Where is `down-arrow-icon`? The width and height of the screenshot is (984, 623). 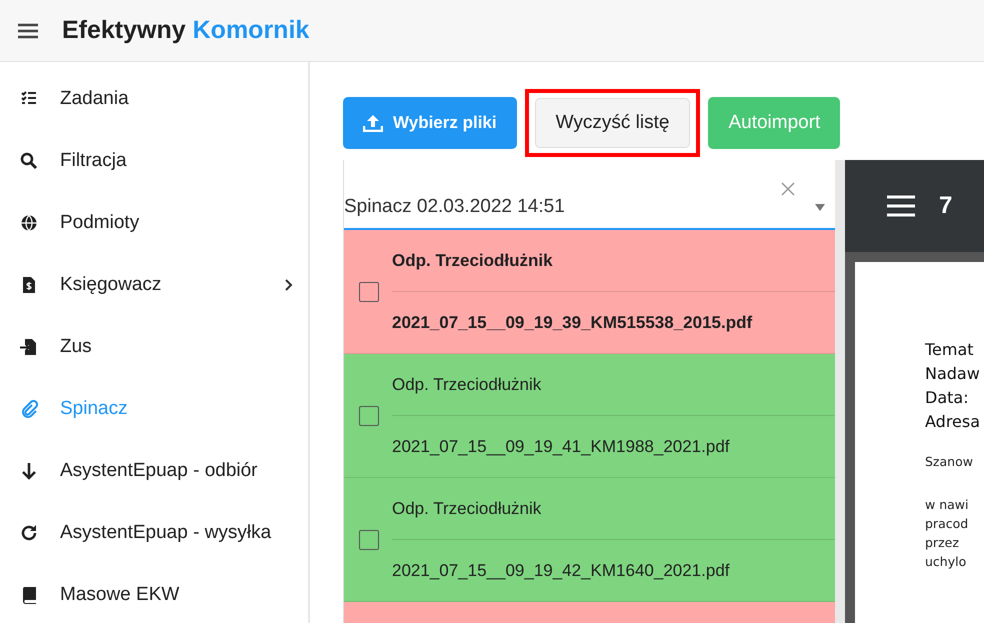 down-arrow-icon is located at coordinates (29, 471).